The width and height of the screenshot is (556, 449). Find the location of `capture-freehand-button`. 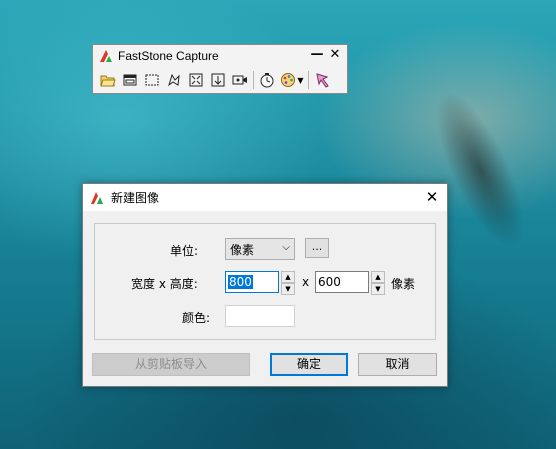

capture-freehand-button is located at coordinates (174, 80).